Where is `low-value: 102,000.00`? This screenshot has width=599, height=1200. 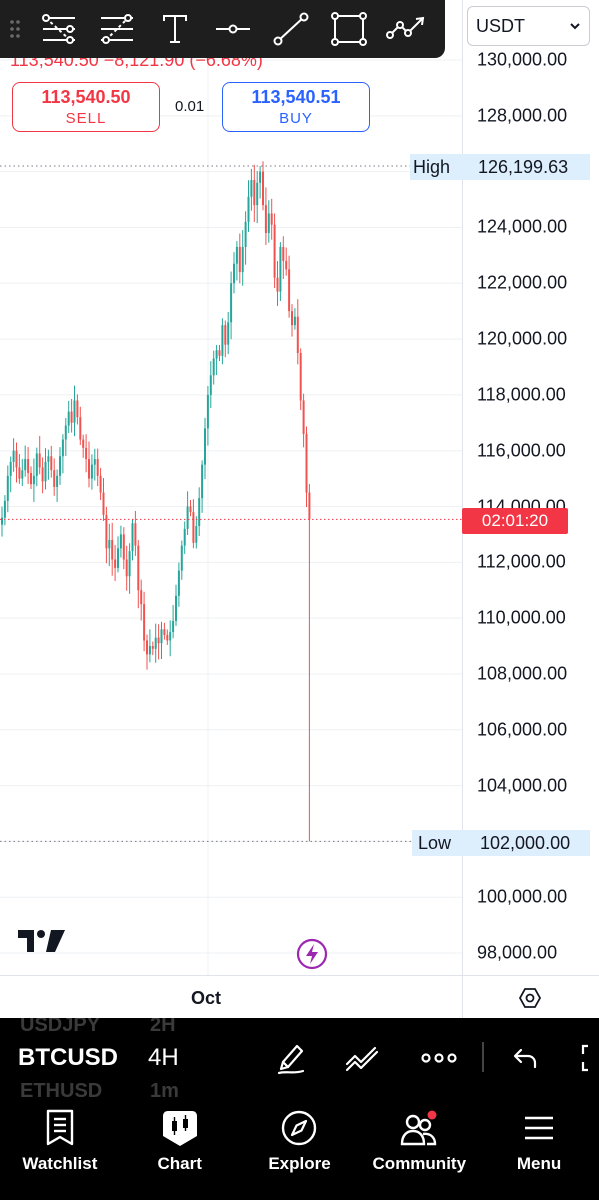
low-value: 102,000.00 is located at coordinates (525, 842).